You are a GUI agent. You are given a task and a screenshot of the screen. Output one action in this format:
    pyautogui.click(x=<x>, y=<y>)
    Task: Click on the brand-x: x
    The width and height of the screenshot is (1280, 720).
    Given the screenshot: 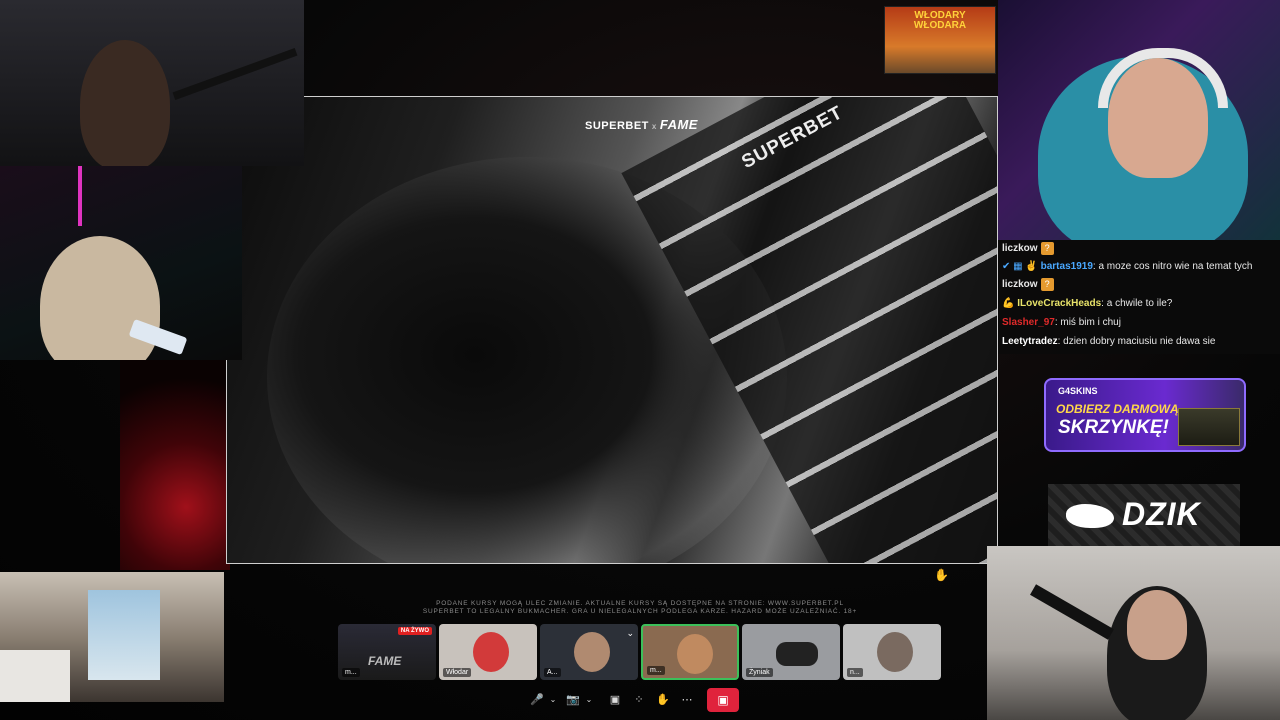 What is the action you would take?
    pyautogui.click(x=654, y=126)
    